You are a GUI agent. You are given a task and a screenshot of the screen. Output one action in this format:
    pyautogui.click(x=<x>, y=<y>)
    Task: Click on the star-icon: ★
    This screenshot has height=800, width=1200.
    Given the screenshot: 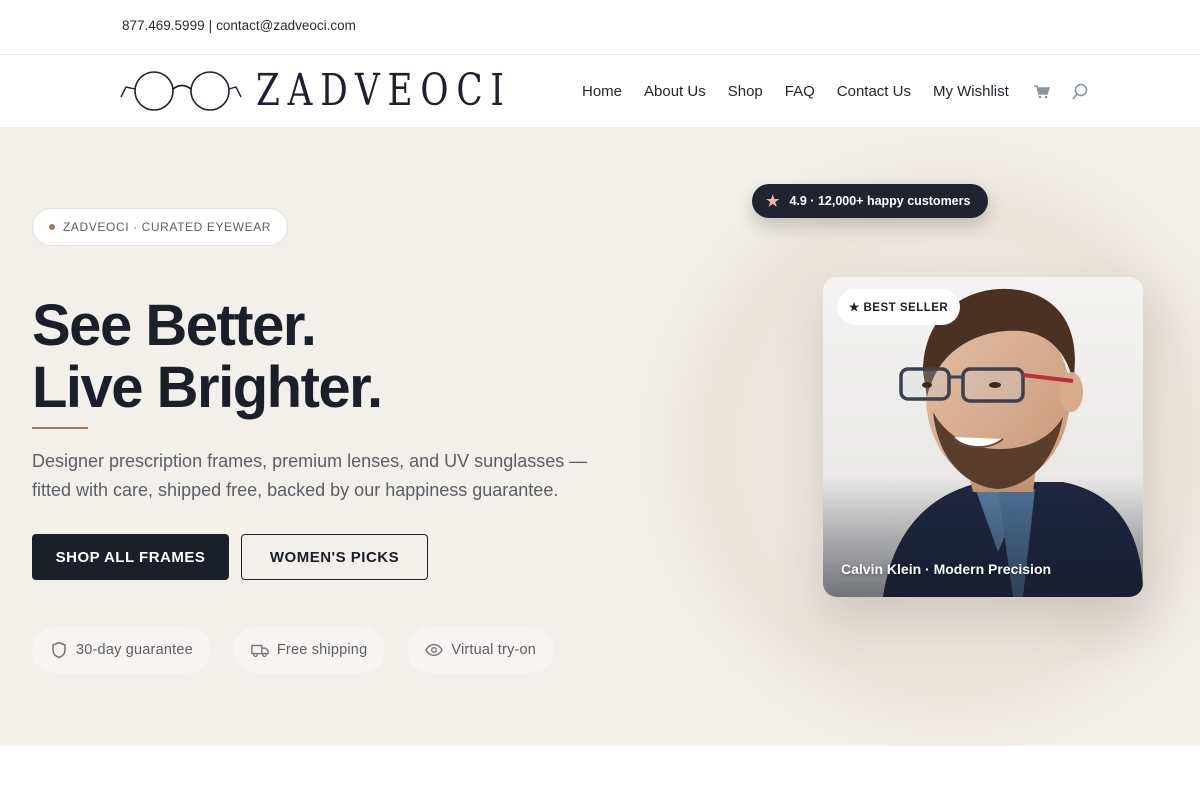 What is the action you would take?
    pyautogui.click(x=773, y=201)
    